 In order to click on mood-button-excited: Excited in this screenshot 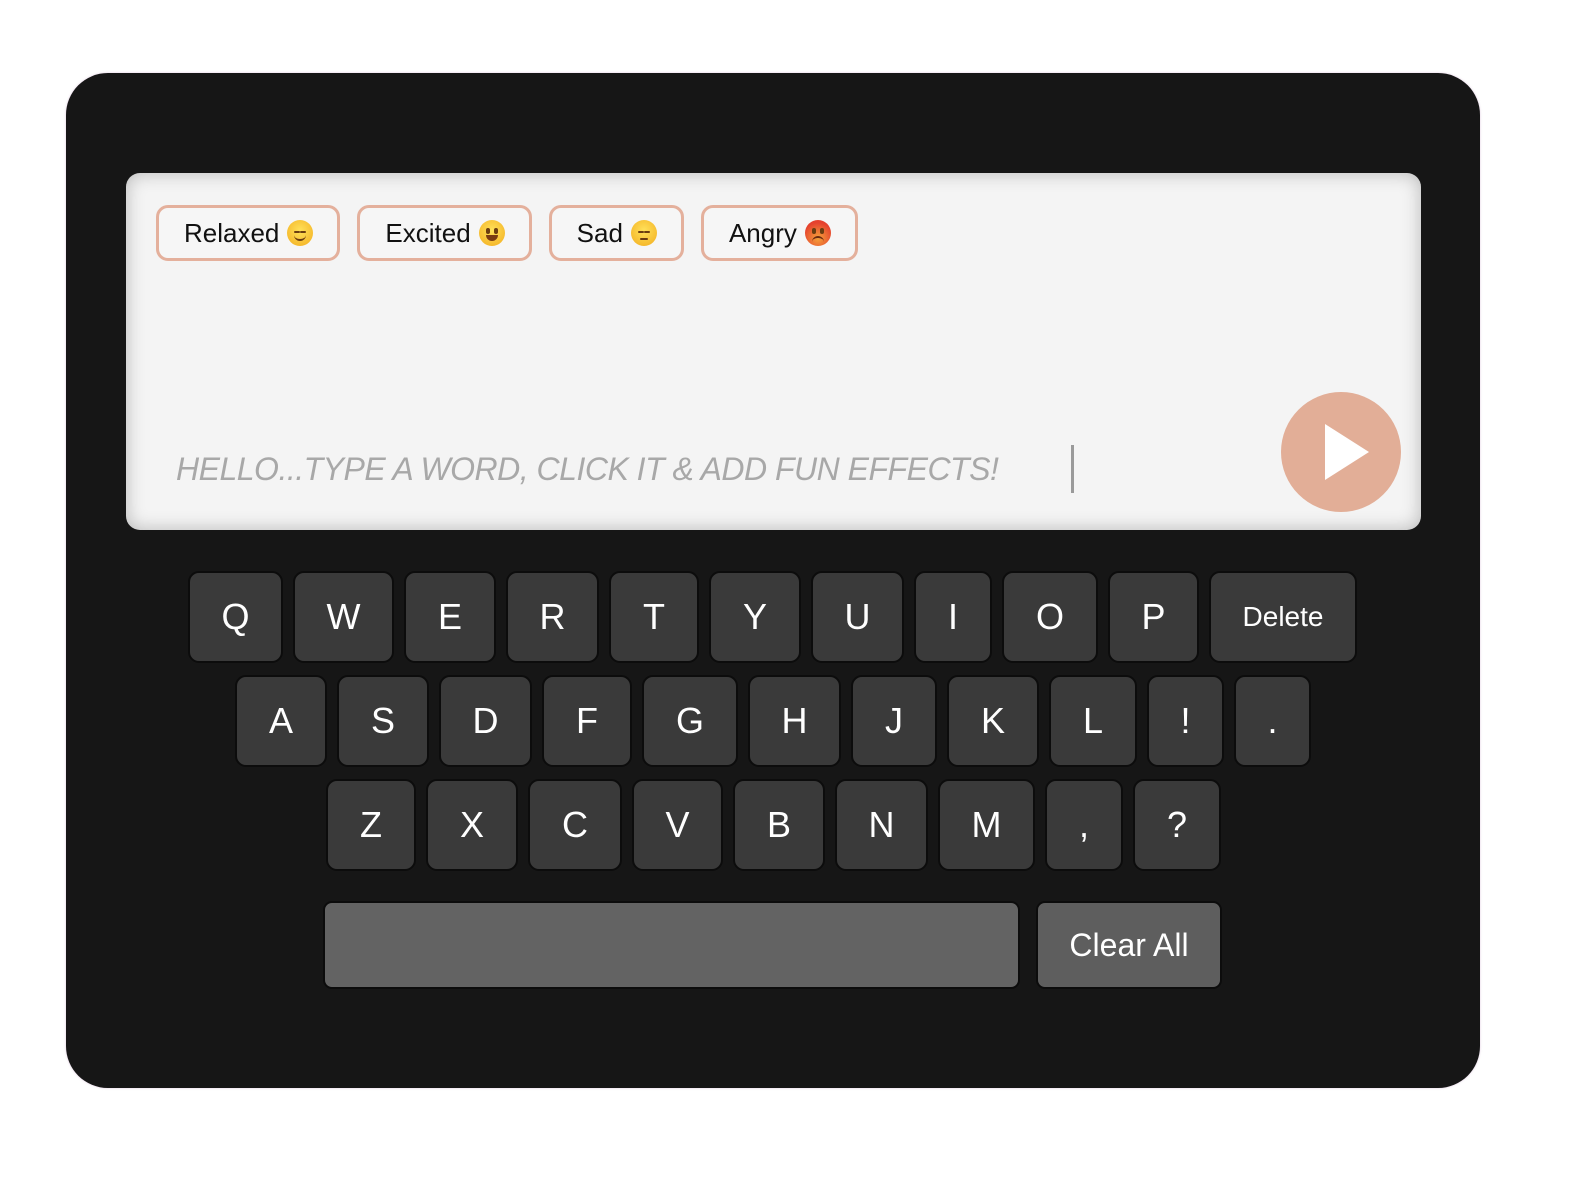, I will do `click(444, 233)`.